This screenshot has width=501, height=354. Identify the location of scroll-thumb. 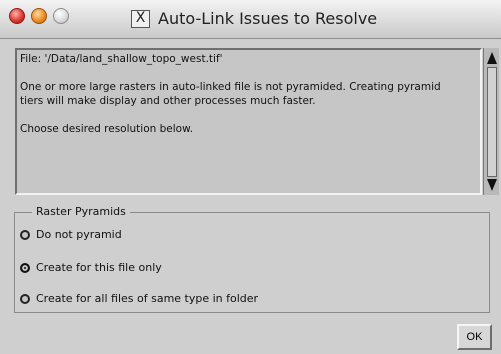
(492, 122).